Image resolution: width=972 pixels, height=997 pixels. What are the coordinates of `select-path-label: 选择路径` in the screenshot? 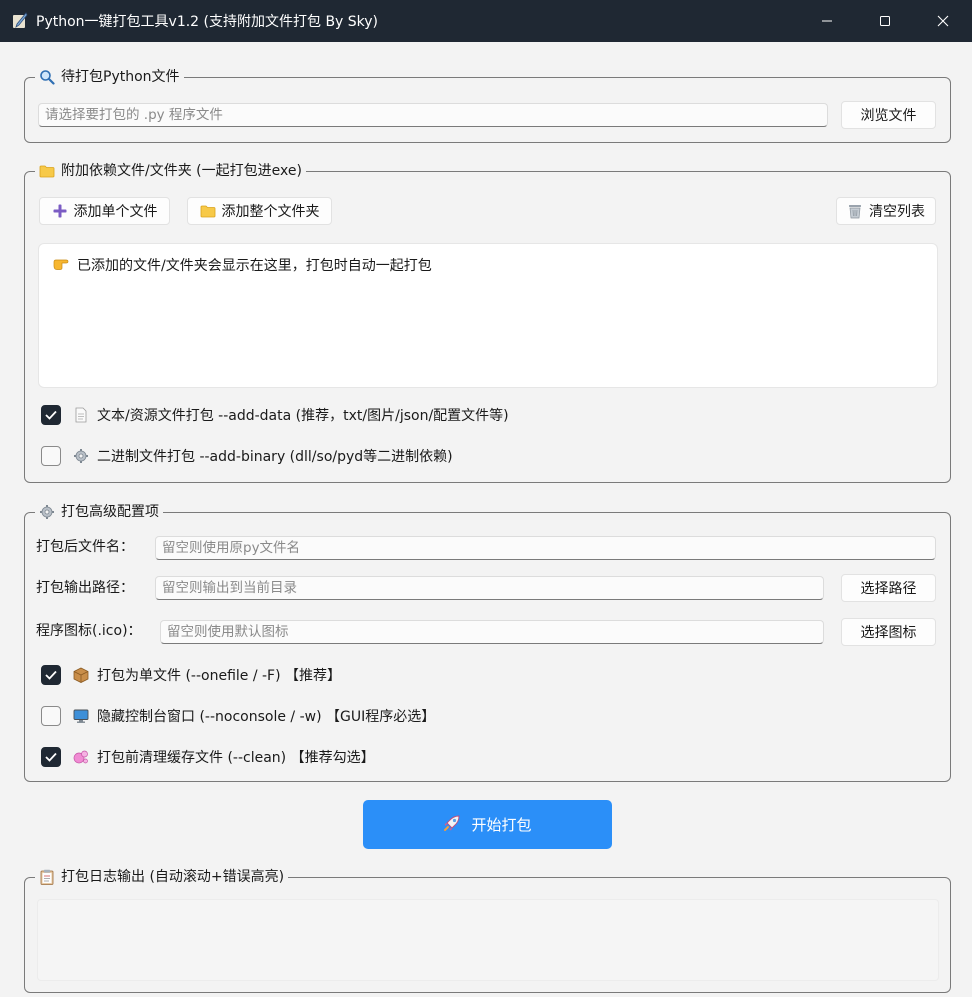 It's located at (888, 589).